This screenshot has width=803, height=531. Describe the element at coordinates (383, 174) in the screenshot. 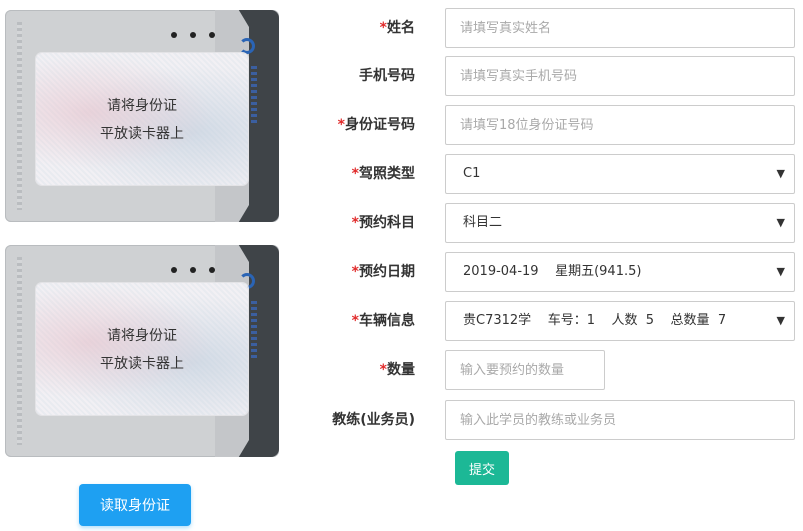

I see `license-type-label: *驾照类型` at that location.